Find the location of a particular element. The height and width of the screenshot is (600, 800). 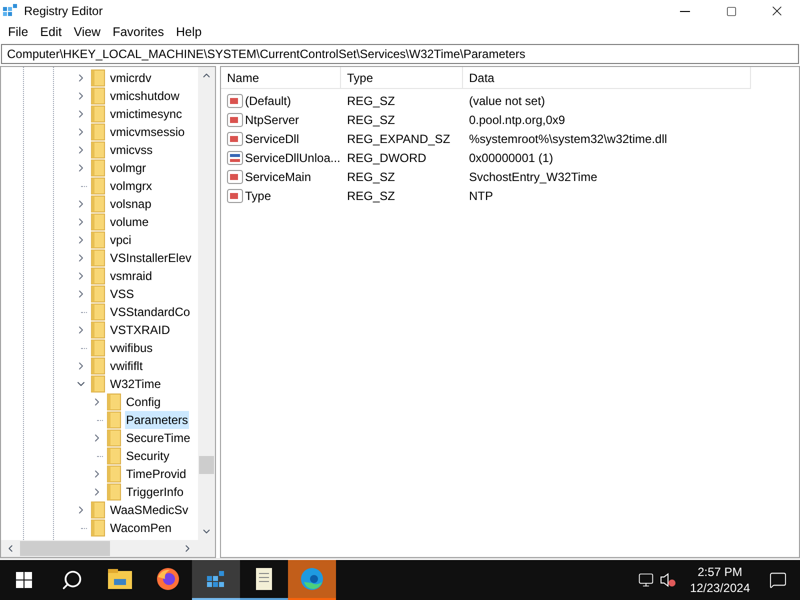

value-type: REG_EXPAND_SZ is located at coordinates (399, 139).